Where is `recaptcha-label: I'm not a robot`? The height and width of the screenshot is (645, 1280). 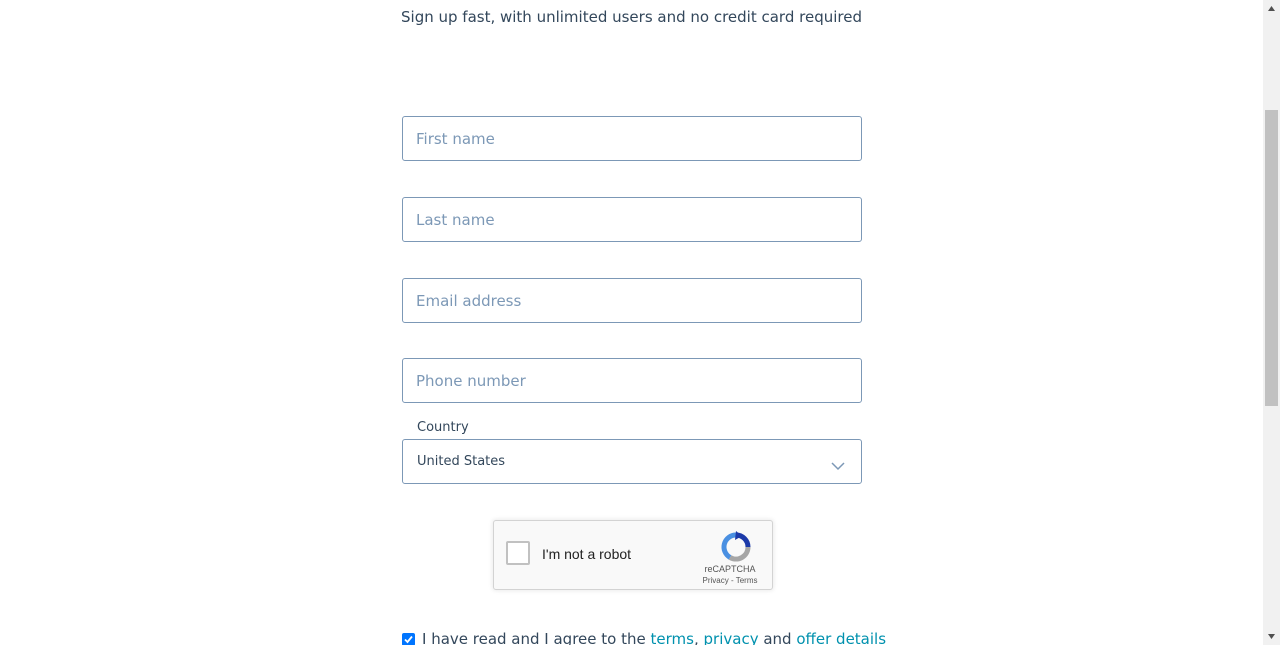
recaptcha-label: I'm not a robot is located at coordinates (587, 554).